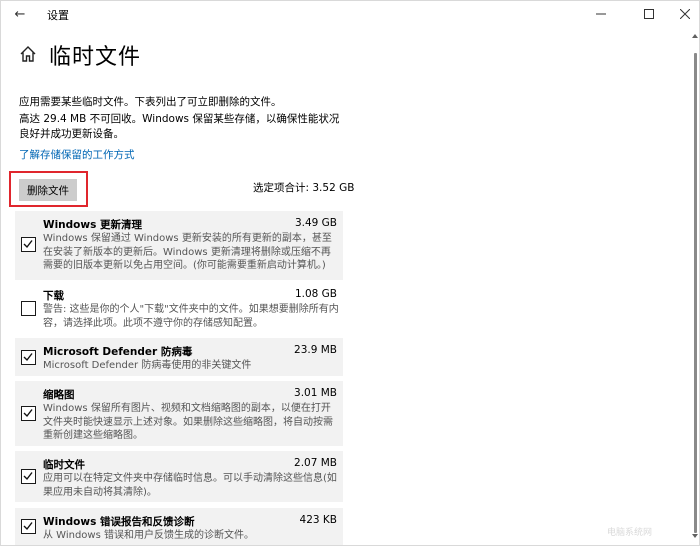 The width and height of the screenshot is (700, 546). What do you see at coordinates (630, 533) in the screenshot?
I see `watermark: 电脑系统网` at bounding box center [630, 533].